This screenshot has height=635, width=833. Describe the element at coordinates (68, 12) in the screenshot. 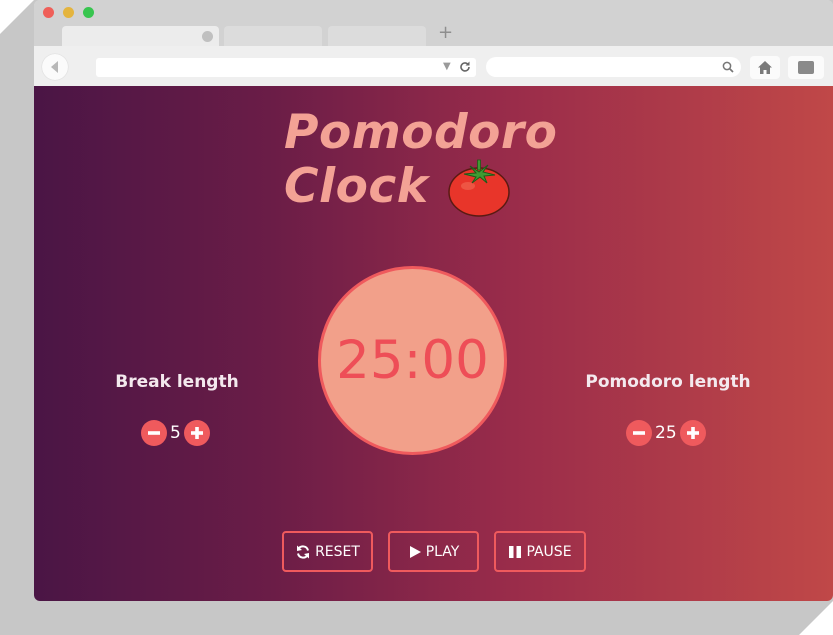

I see `minimize-window-button` at that location.